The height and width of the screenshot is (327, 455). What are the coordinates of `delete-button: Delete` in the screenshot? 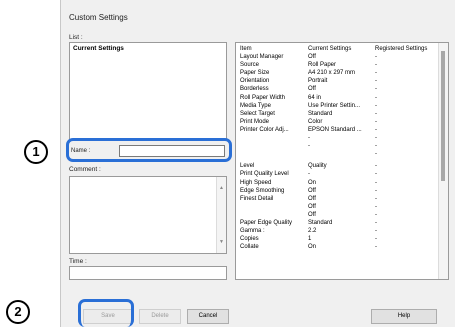 It's located at (160, 316).